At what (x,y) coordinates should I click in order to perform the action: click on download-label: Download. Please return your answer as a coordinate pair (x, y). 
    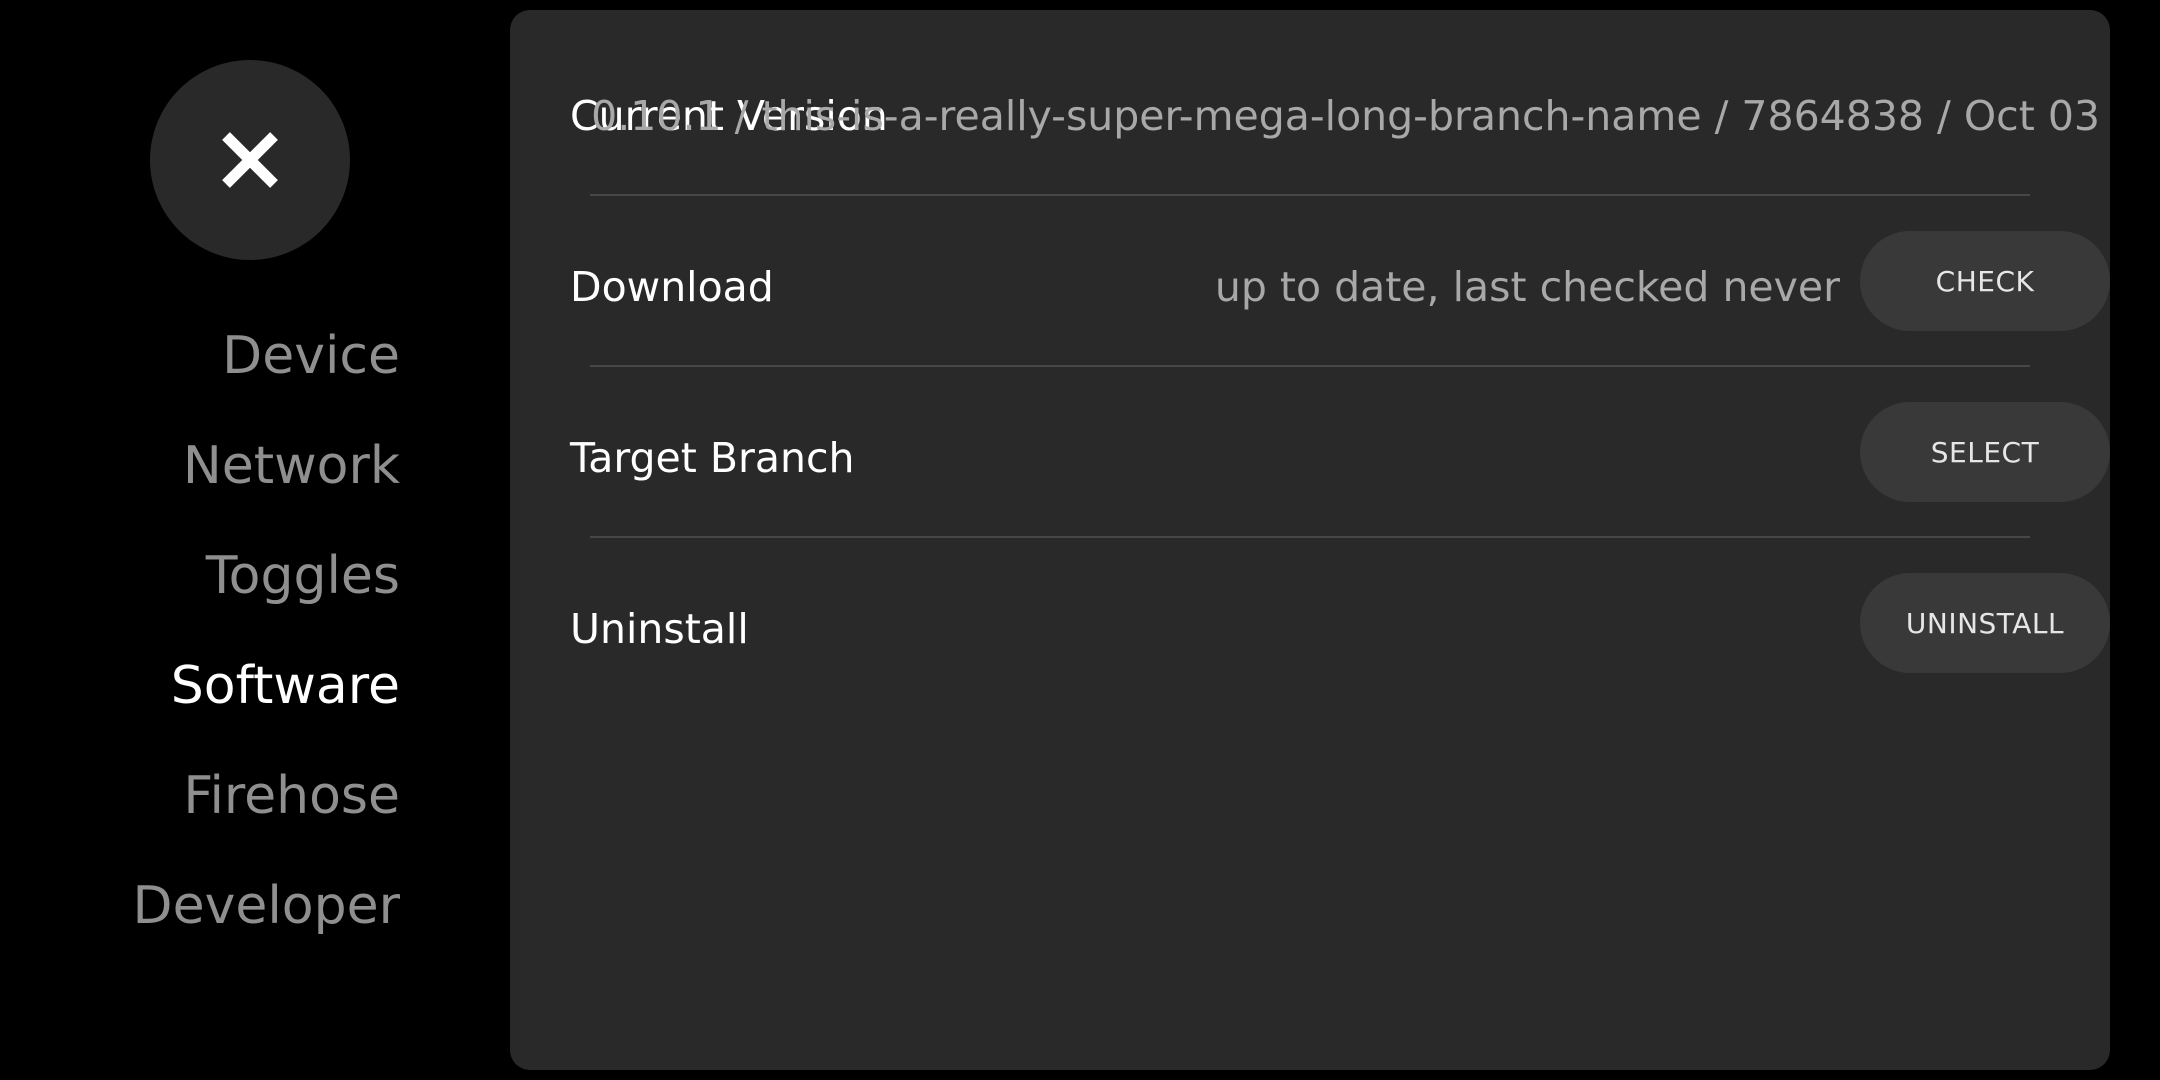
    Looking at the image, I should click on (672, 287).